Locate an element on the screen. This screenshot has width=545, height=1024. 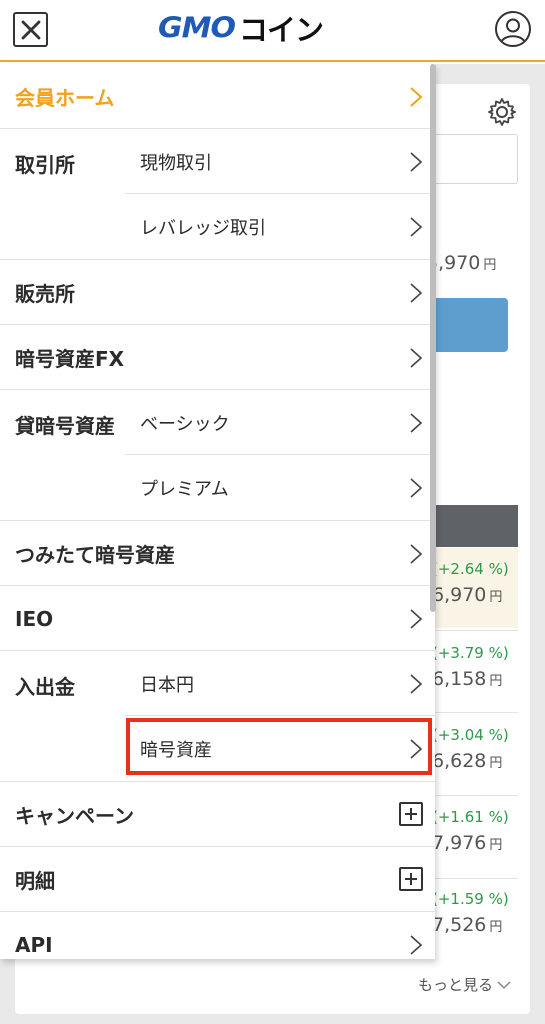
close-menu-button is located at coordinates (30, 29).